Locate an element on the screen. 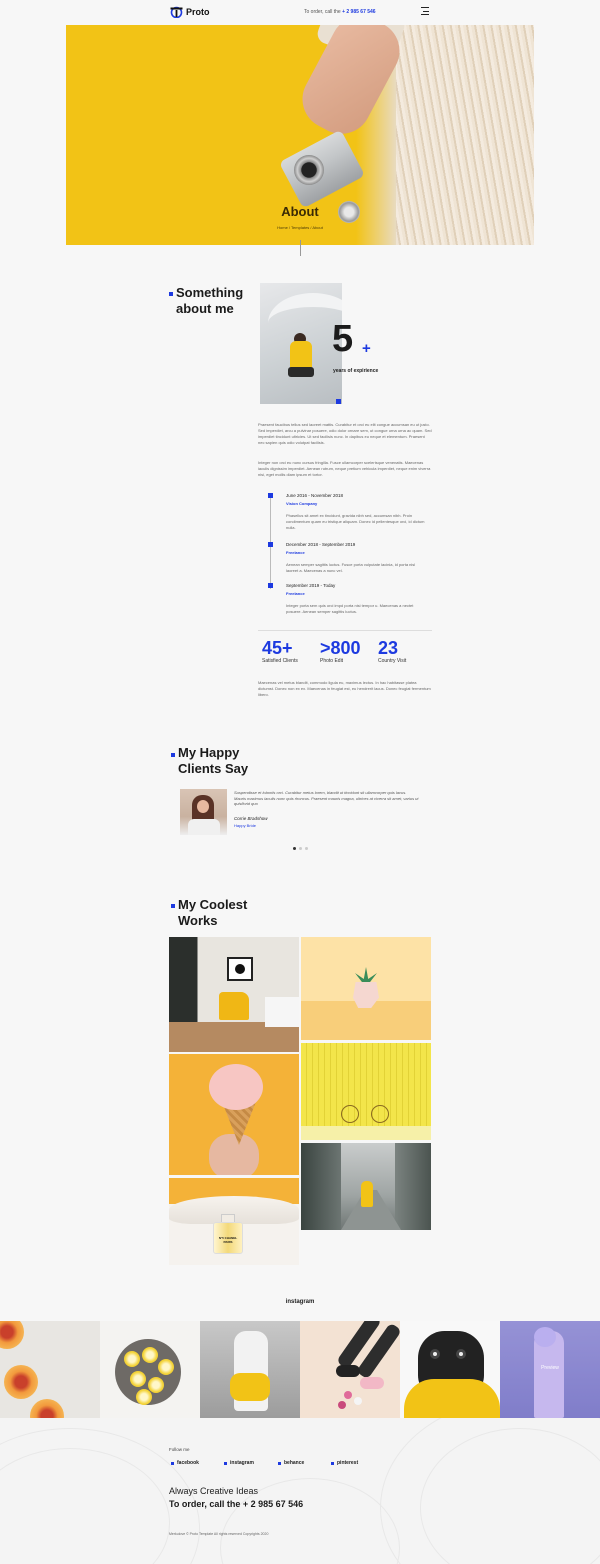  site-header: Proto To order, call the + 2 985 67 546 is located at coordinates (300, 12).